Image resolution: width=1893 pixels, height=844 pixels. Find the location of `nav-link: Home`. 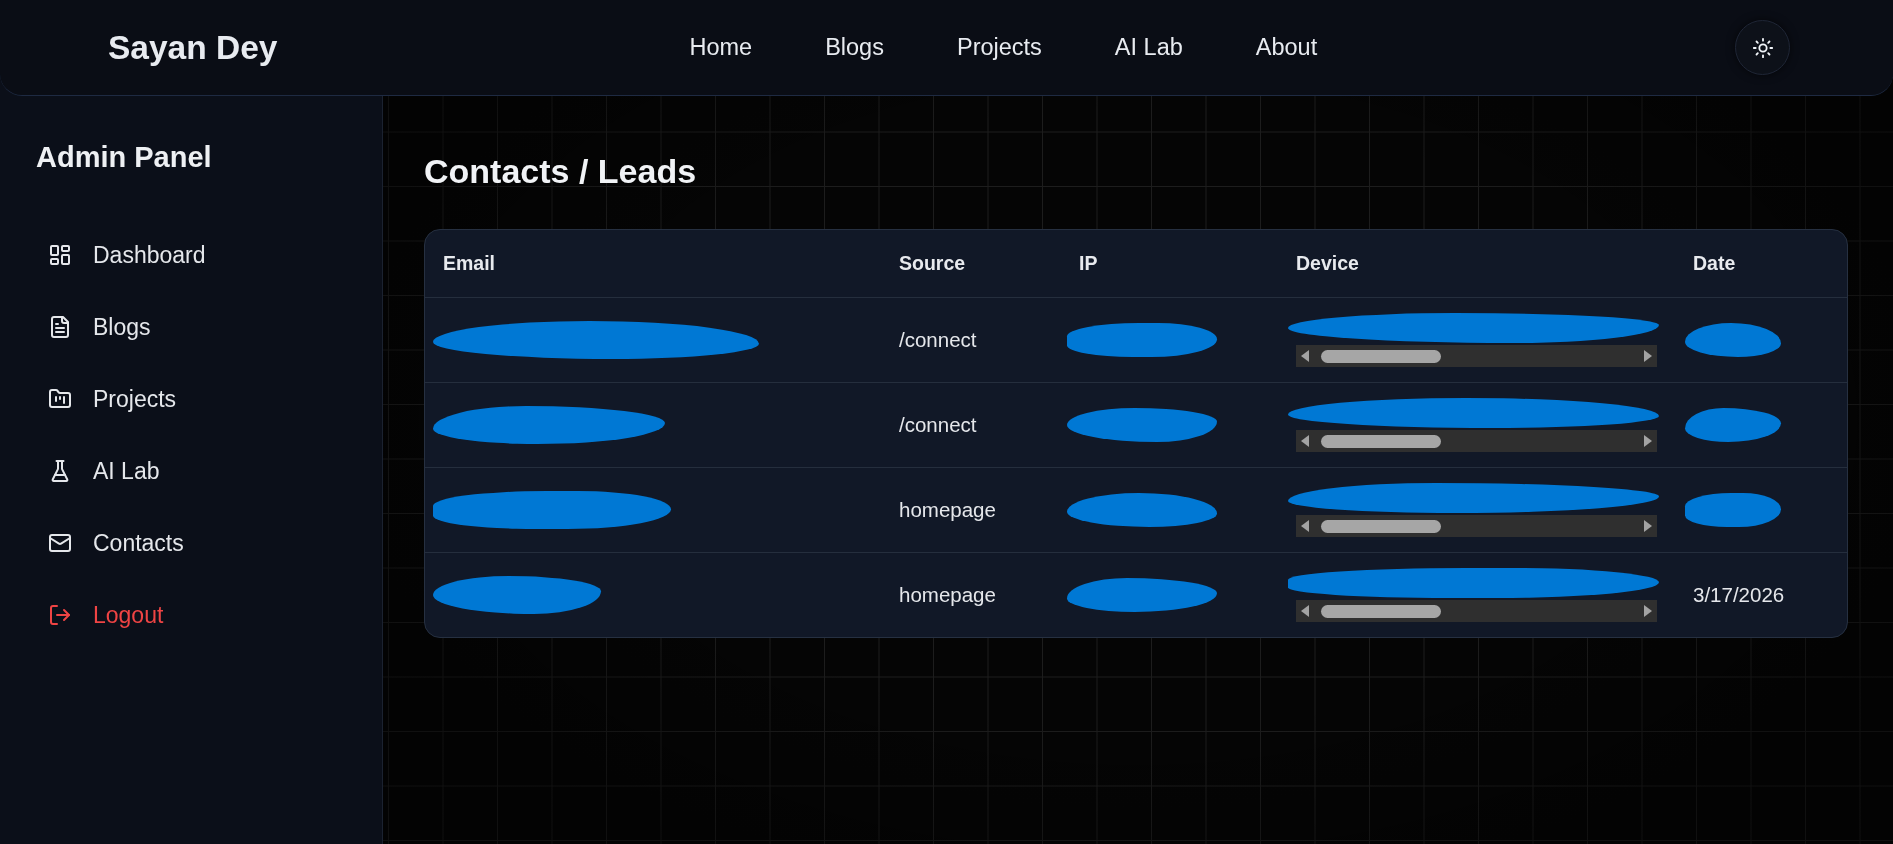

nav-link: Home is located at coordinates (721, 47).